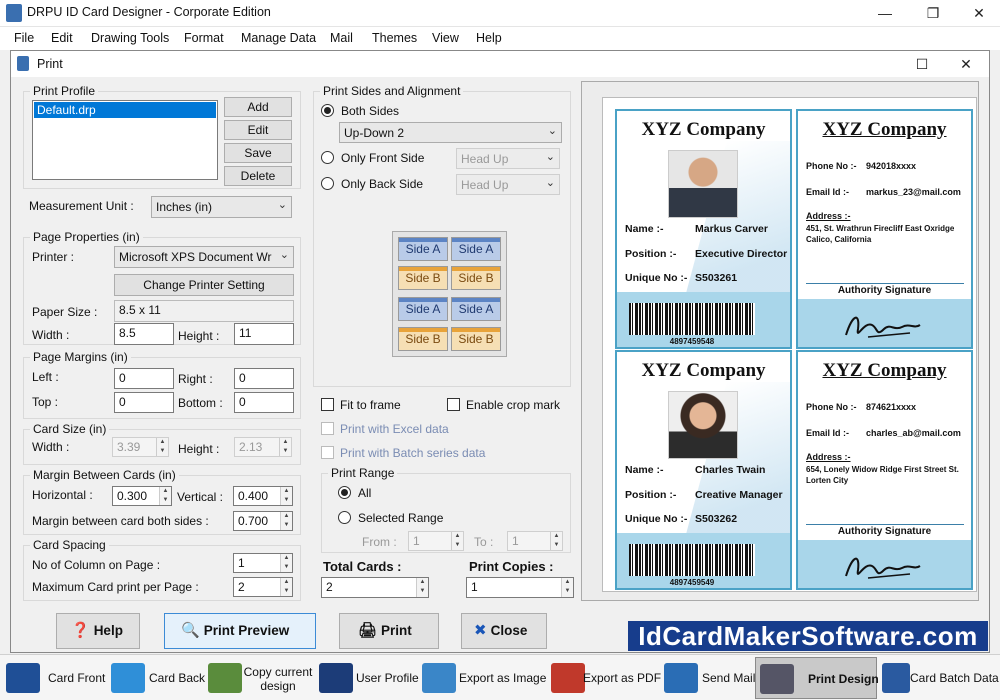 The height and width of the screenshot is (700, 1000). What do you see at coordinates (843, 679) in the screenshot?
I see `print-design-label: Print Design` at bounding box center [843, 679].